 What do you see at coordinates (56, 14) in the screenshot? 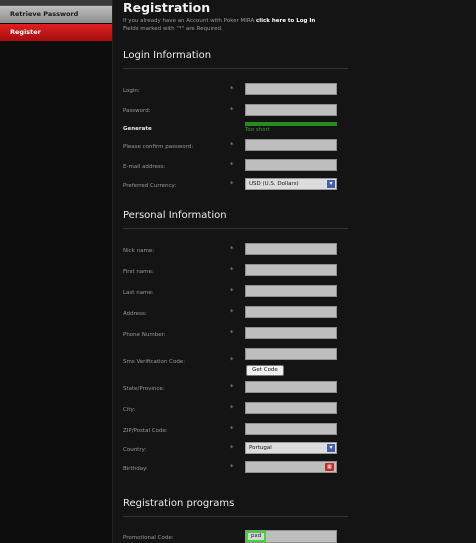
I see `sidebar-item-retrieve-password: Retrieve Password` at bounding box center [56, 14].